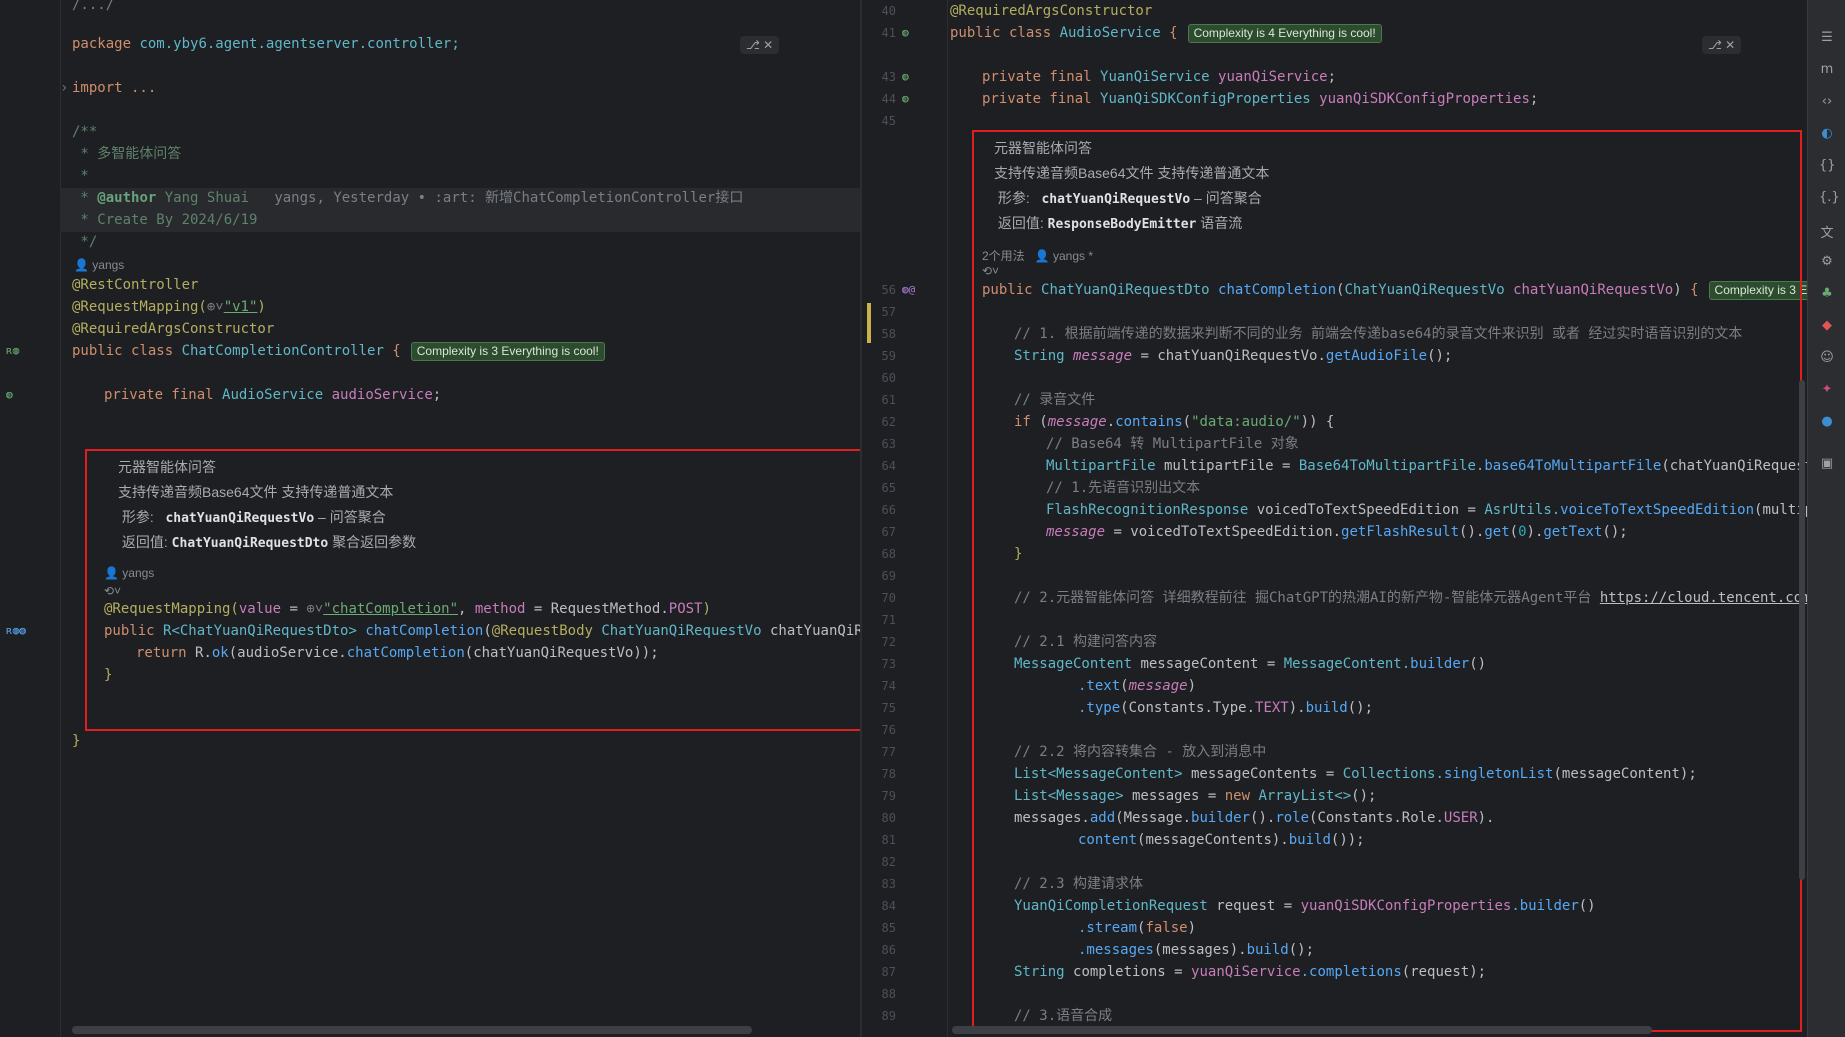  Describe the element at coordinates (1757, 290) in the screenshot. I see `complexity-badge: Complexity is 3 Everything` at that location.